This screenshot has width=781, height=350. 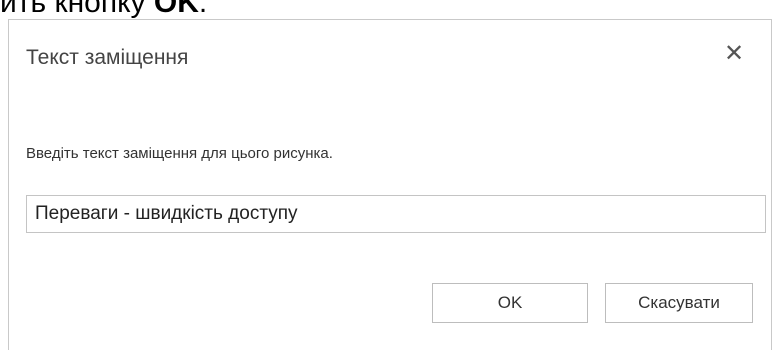 What do you see at coordinates (176, 9) in the screenshot?
I see `instruction-emphasis: OK` at bounding box center [176, 9].